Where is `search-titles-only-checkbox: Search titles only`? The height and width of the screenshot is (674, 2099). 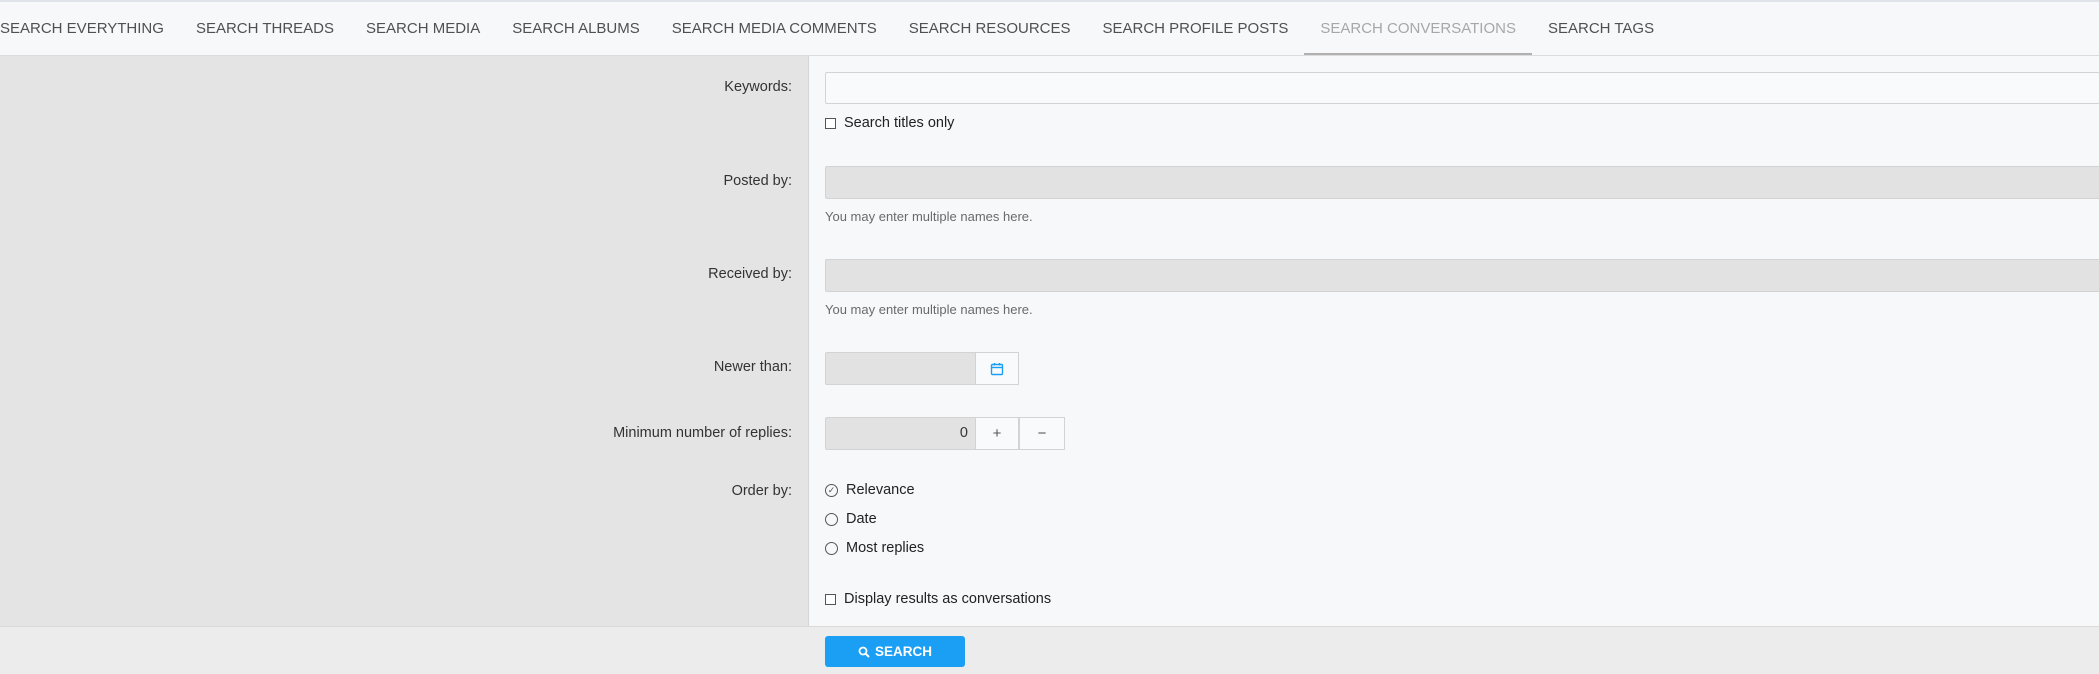
search-titles-only-checkbox: Search titles only is located at coordinates (889, 123).